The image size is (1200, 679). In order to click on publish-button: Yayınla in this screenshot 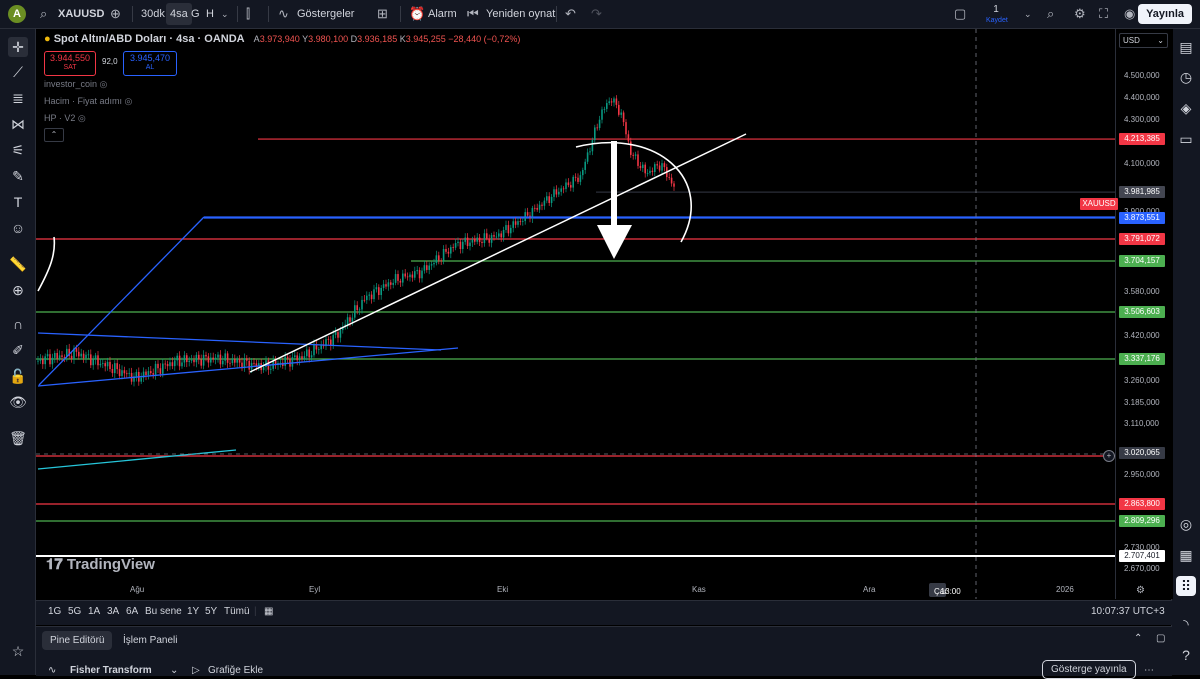, I will do `click(1165, 14)`.